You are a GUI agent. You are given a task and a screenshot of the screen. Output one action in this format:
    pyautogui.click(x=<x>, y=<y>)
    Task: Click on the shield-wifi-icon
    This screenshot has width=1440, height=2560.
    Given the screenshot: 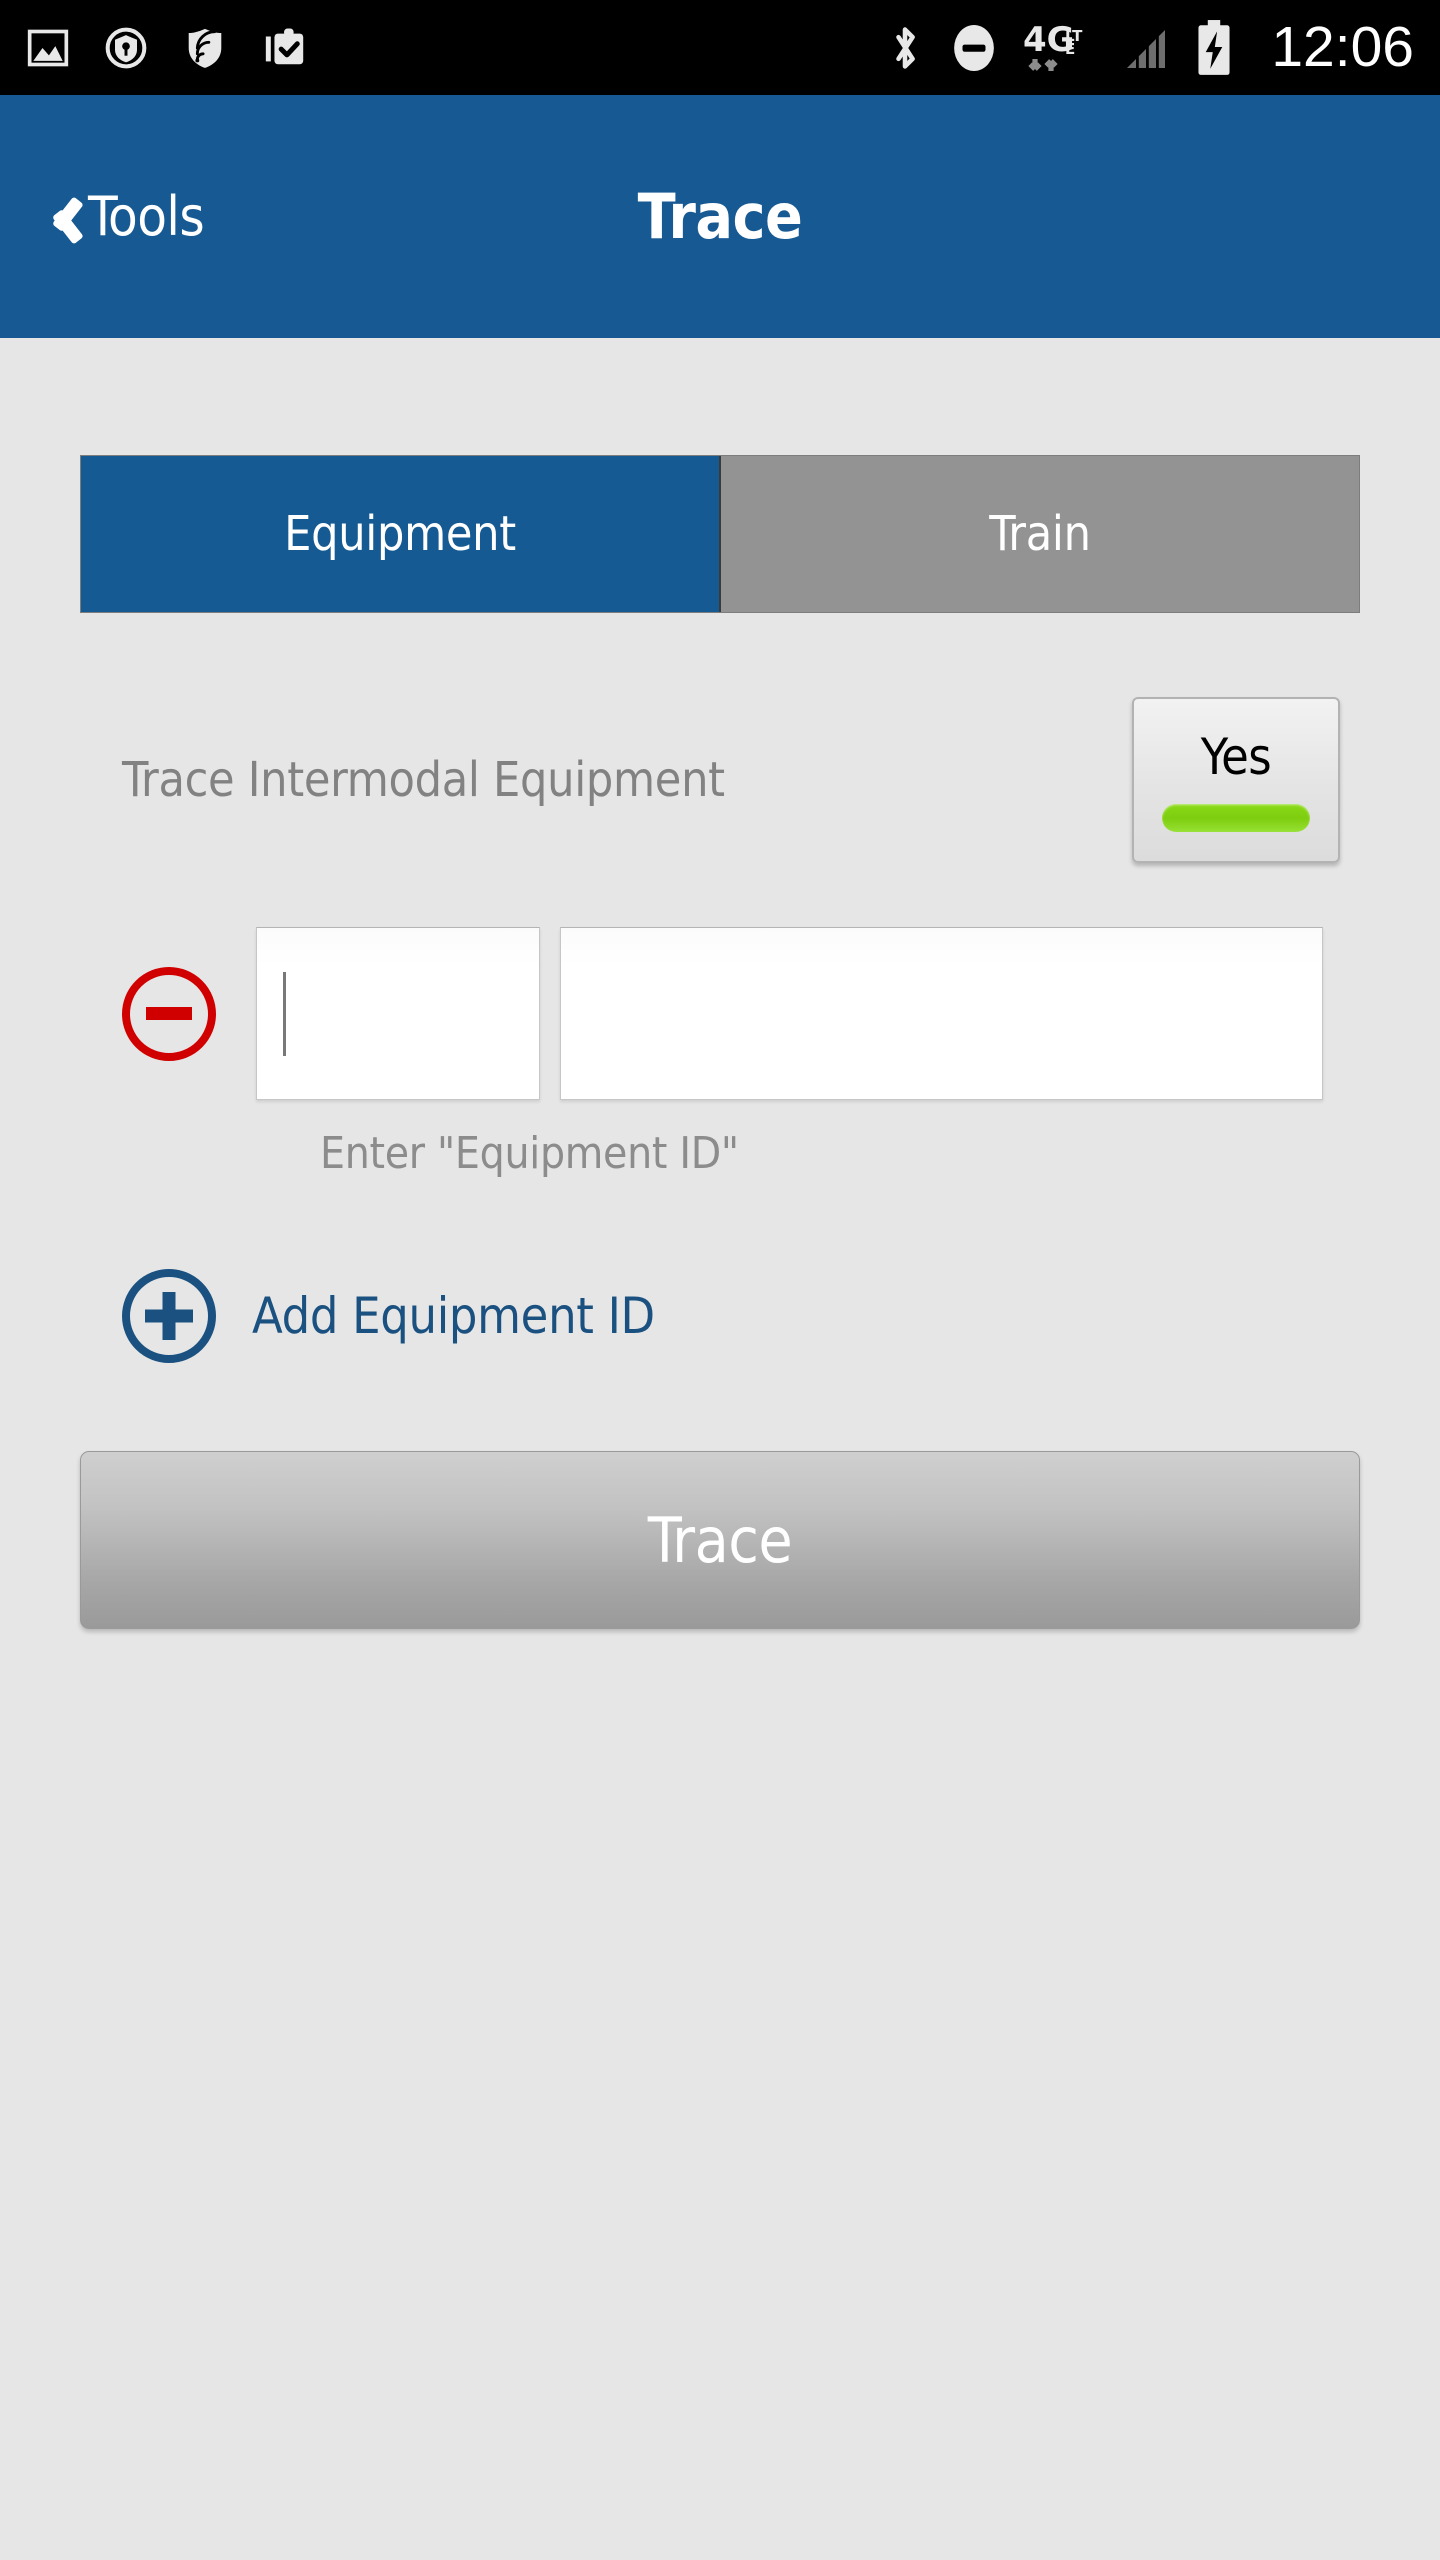 What is the action you would take?
    pyautogui.click(x=205, y=48)
    